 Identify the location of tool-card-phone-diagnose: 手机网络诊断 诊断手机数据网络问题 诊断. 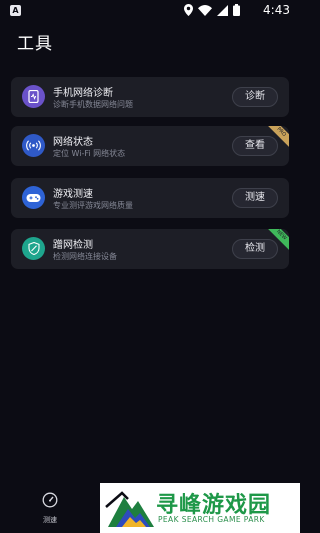
(150, 97).